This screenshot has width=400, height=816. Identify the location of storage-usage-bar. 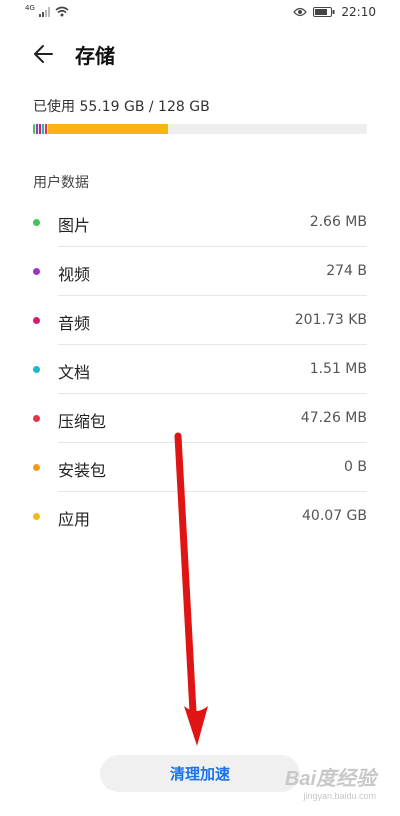
(200, 129).